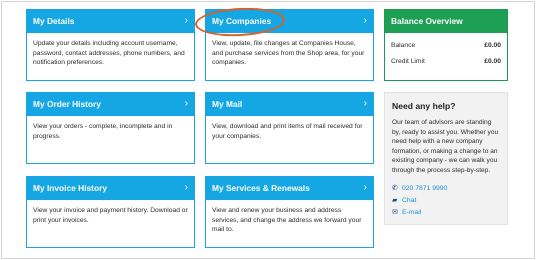 The image size is (536, 260). What do you see at coordinates (412, 212) in the screenshot?
I see `email-label: E-mail` at bounding box center [412, 212].